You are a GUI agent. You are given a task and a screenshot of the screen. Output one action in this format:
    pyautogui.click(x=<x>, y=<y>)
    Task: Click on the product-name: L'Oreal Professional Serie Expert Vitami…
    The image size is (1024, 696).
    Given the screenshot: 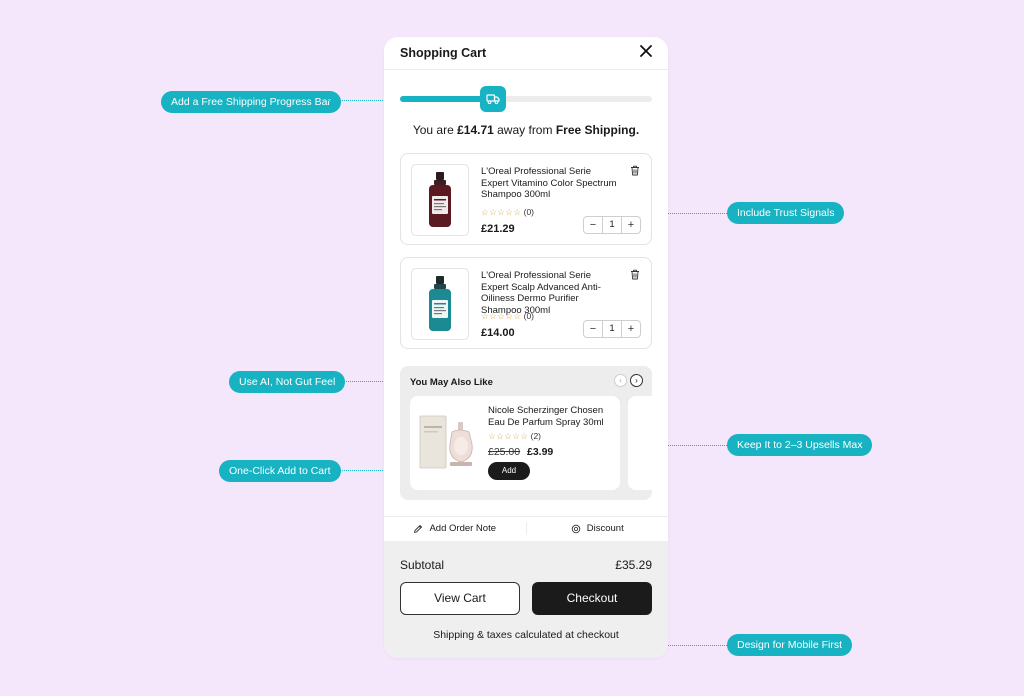 What is the action you would take?
    pyautogui.click(x=549, y=183)
    